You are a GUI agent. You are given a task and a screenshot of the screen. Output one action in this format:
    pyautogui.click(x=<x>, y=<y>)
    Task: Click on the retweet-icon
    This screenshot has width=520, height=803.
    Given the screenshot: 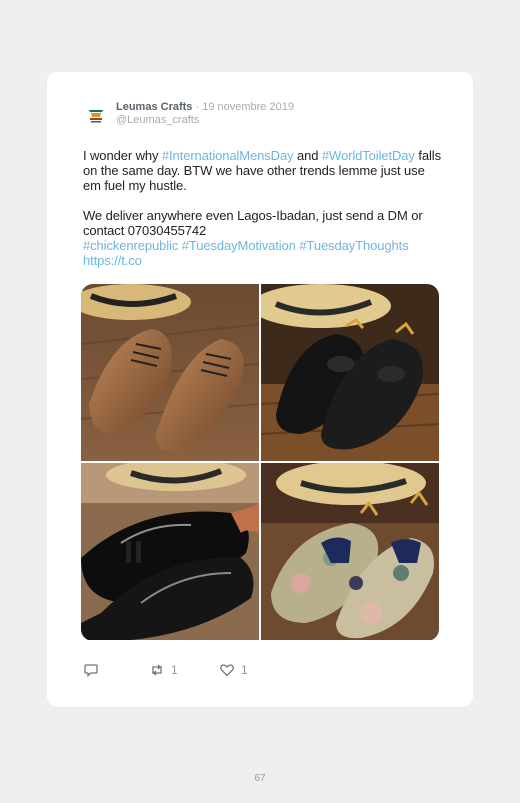 What is the action you would take?
    pyautogui.click(x=157, y=670)
    